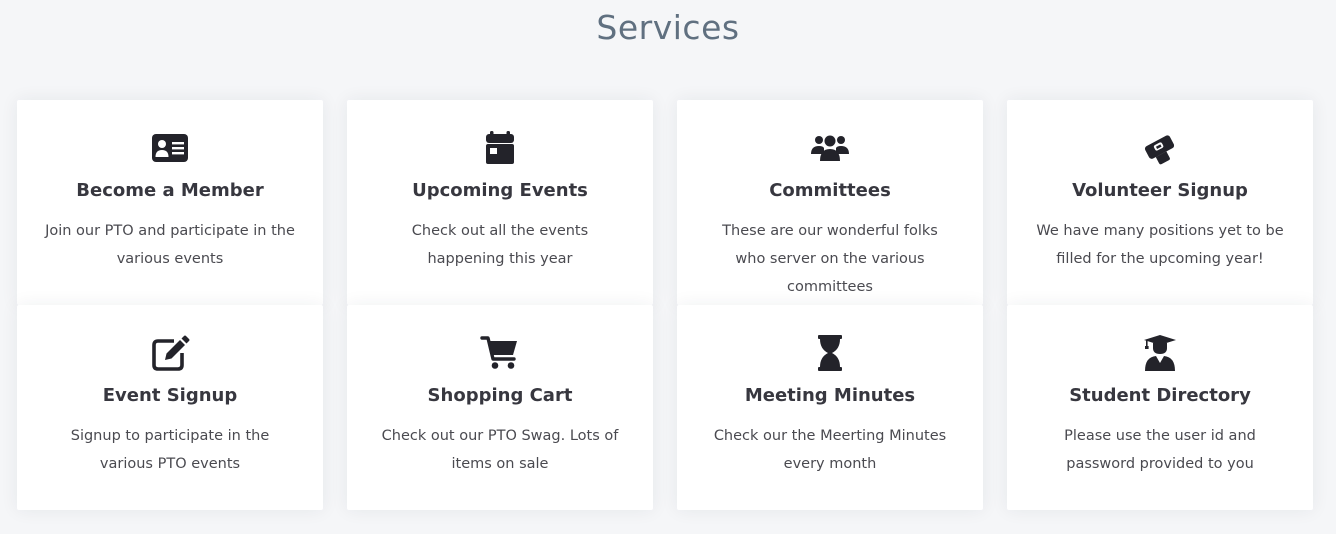 This screenshot has height=534, width=1336. I want to click on handshake-icon, so click(1160, 148).